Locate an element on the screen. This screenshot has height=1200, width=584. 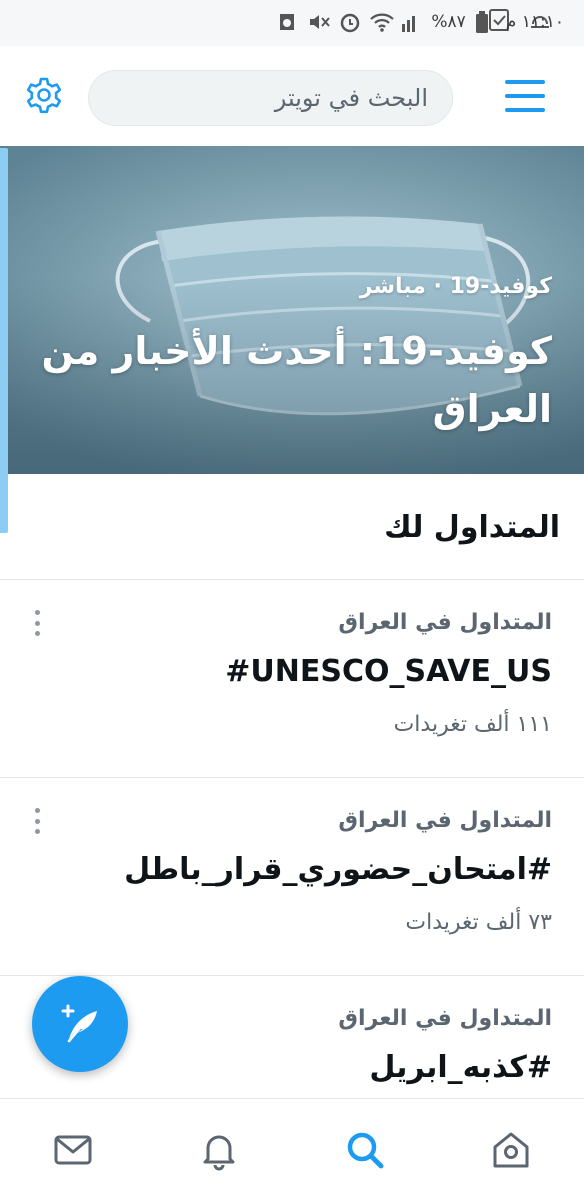
battery-percent: %٨٧ is located at coordinates (448, 22).